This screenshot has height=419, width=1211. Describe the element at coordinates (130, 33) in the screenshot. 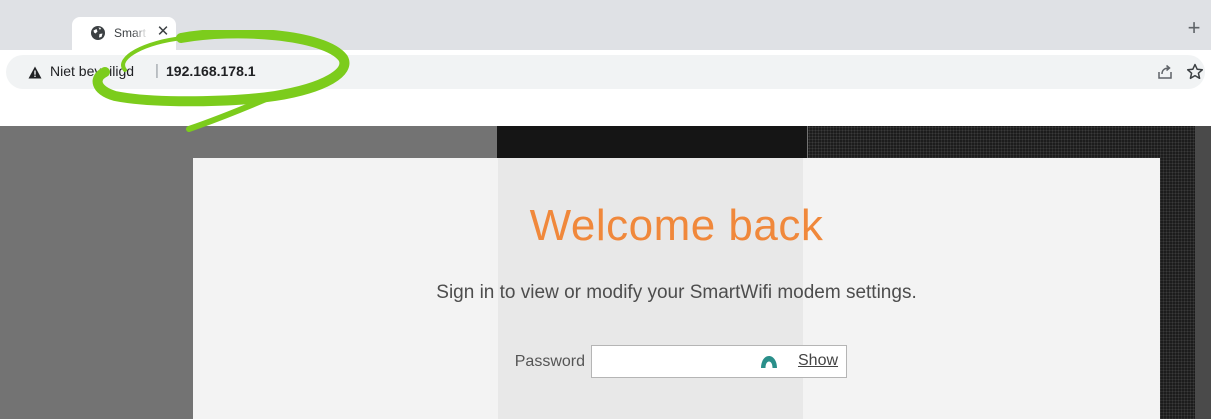

I see `tab-title: Smart` at that location.